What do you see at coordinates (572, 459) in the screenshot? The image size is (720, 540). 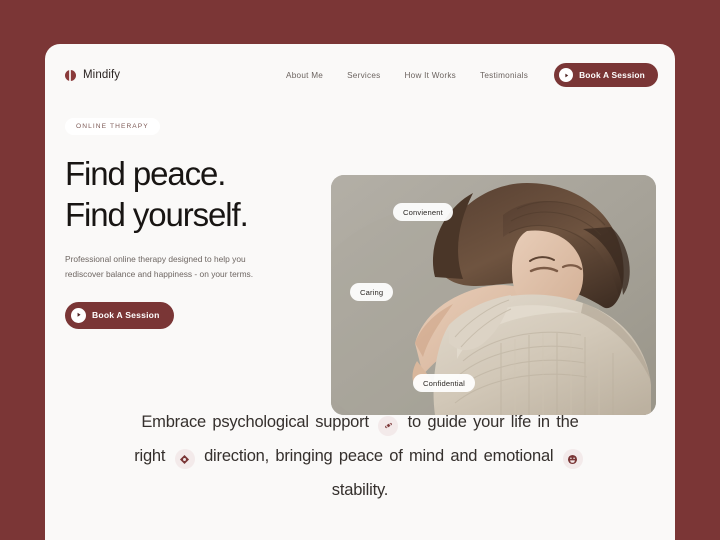 I see `smiley-face-icon` at bounding box center [572, 459].